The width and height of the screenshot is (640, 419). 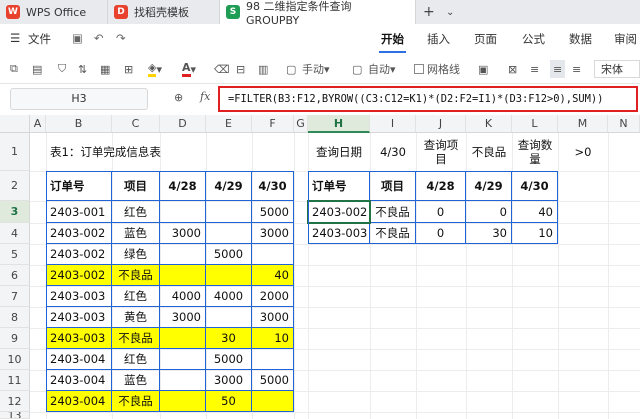 What do you see at coordinates (79, 124) in the screenshot?
I see `col-header-b: B` at bounding box center [79, 124].